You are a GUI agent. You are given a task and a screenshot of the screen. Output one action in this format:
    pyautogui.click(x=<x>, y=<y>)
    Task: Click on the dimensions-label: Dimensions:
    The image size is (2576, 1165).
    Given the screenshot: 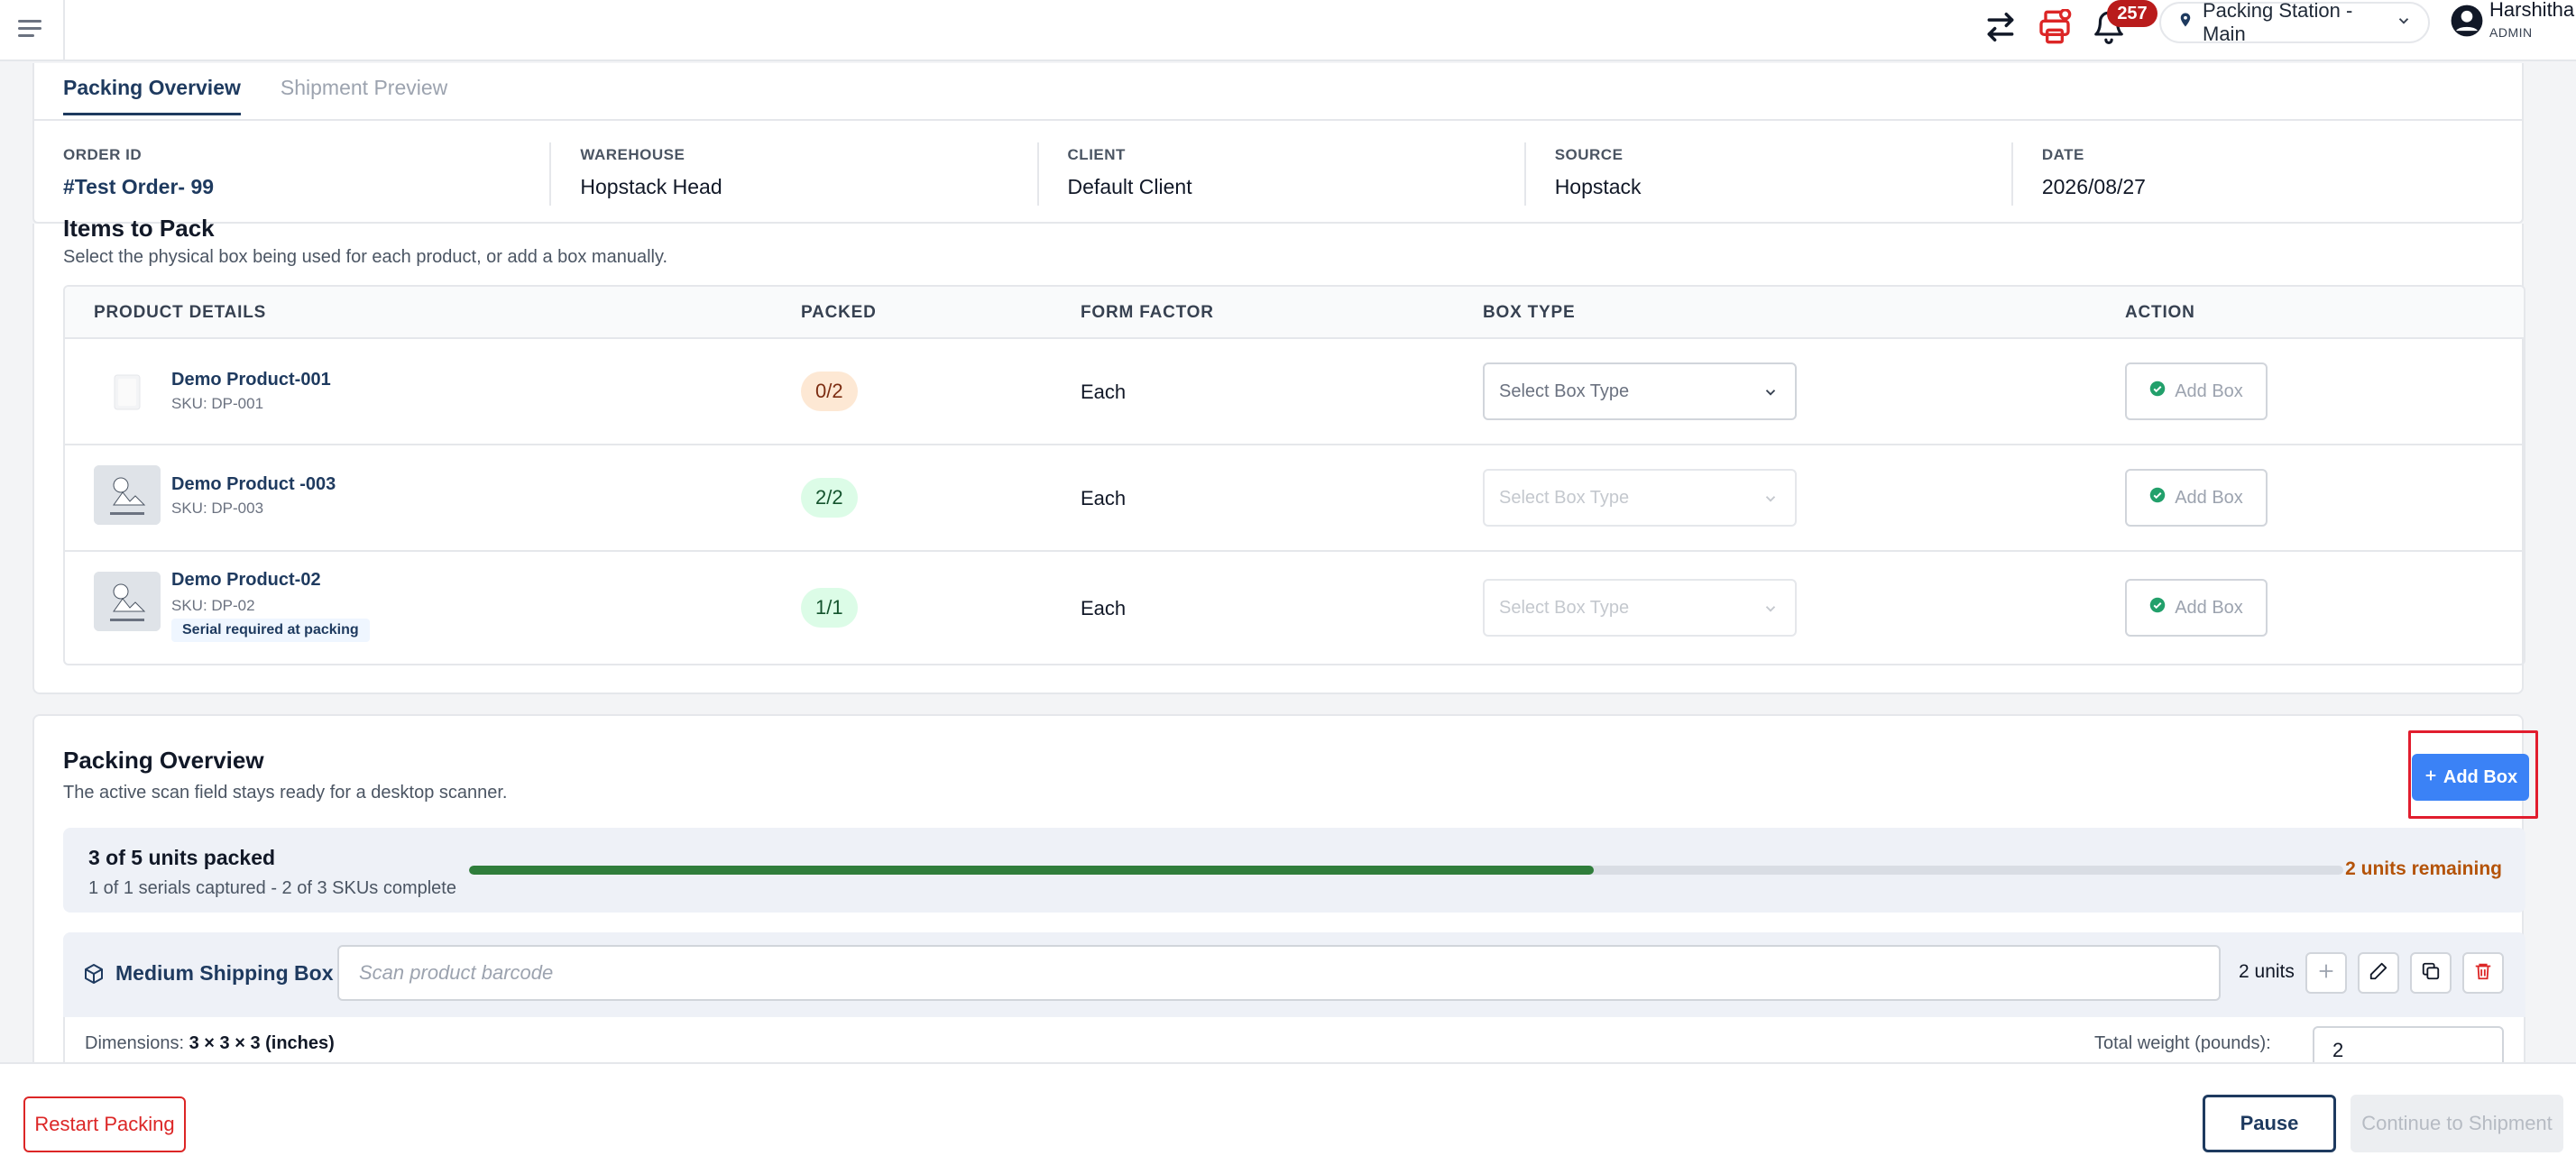 What is the action you would take?
    pyautogui.click(x=135, y=1043)
    